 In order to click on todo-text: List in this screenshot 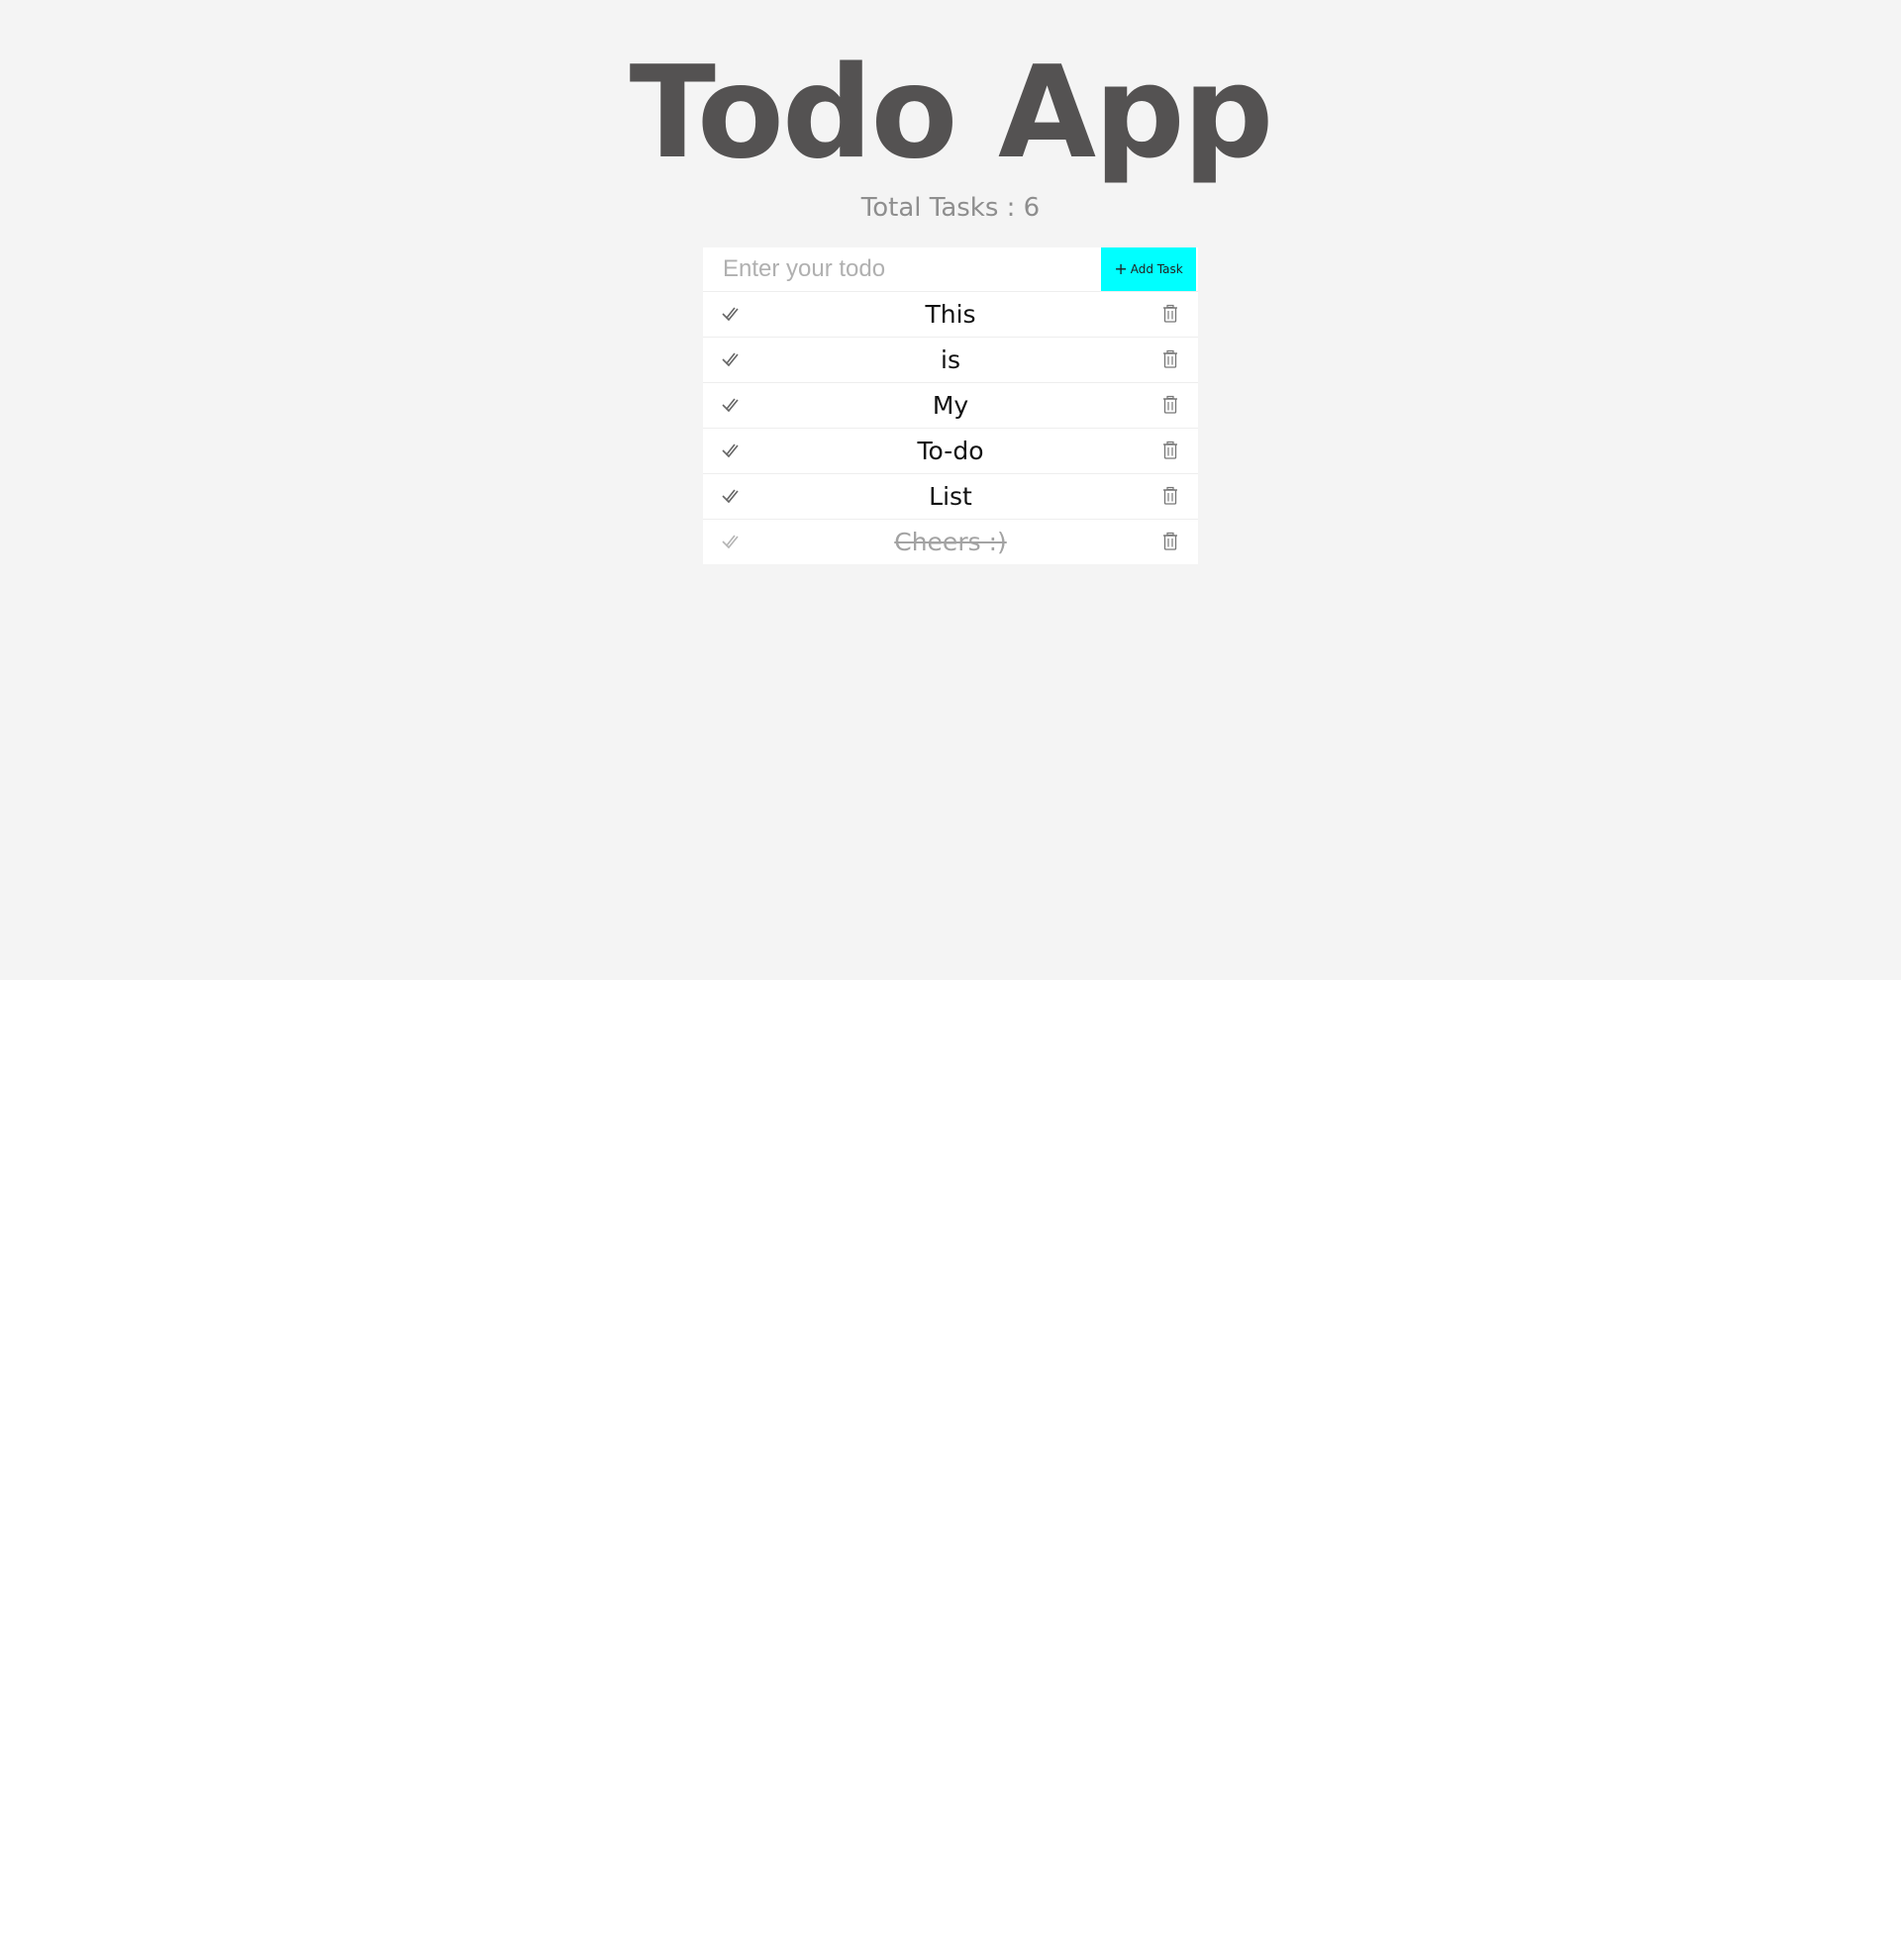, I will do `click(950, 496)`.